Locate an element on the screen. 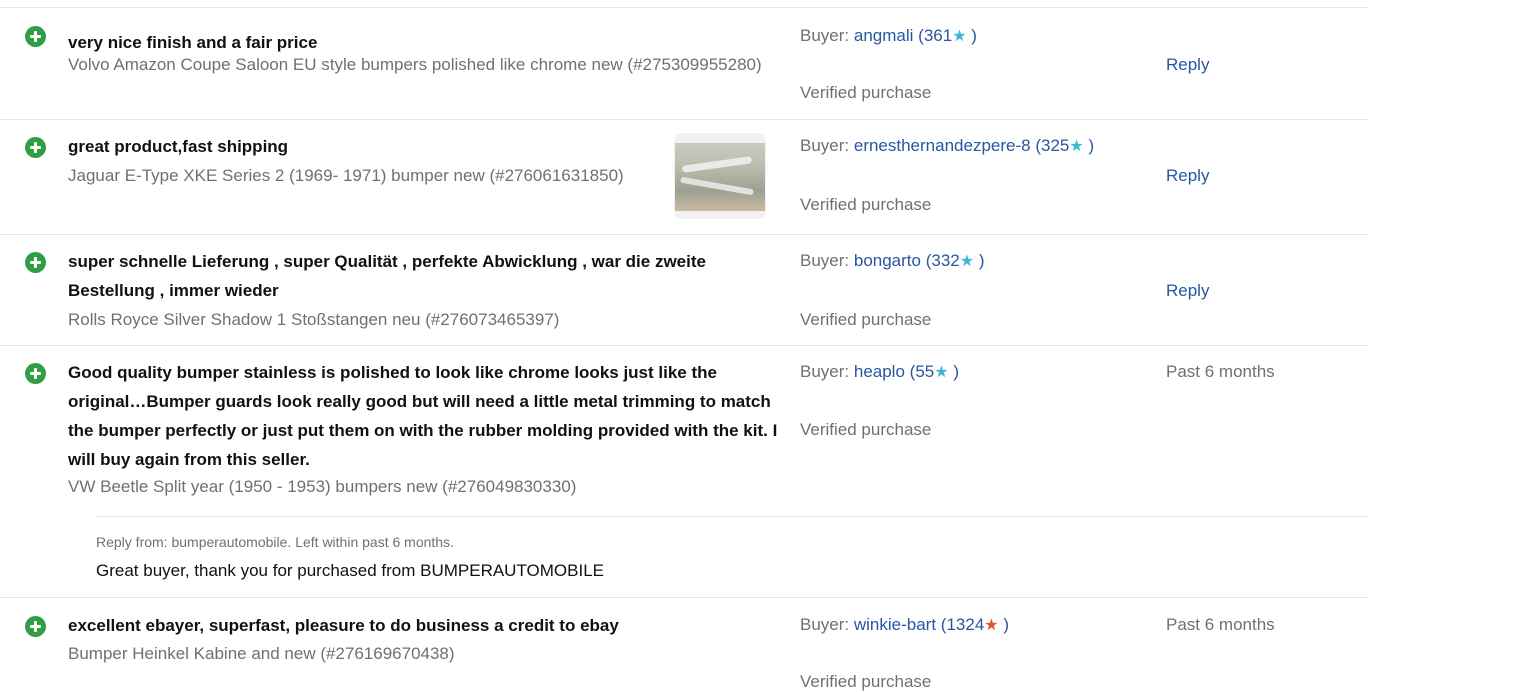  seller-reply is located at coordinates (732, 557).